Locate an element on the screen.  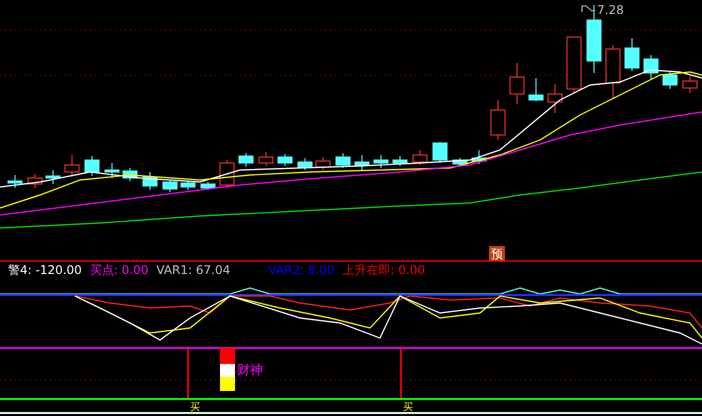
indicator-value: 上升在即: 0.00 is located at coordinates (384, 270).